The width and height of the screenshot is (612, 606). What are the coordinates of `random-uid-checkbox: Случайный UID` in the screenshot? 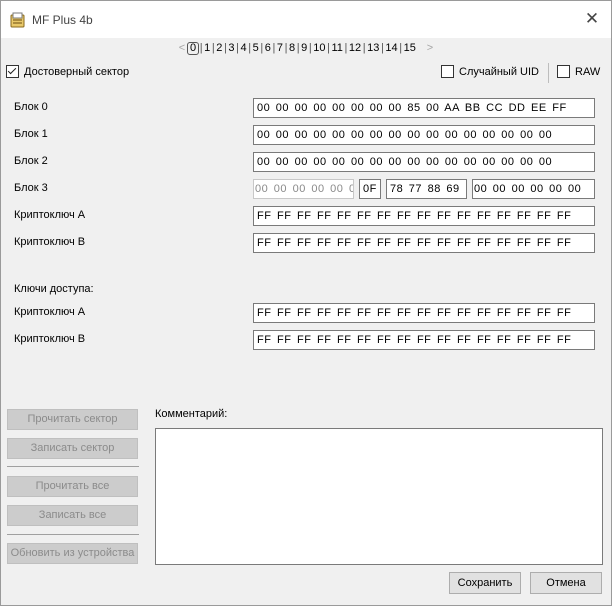 It's located at (490, 71).